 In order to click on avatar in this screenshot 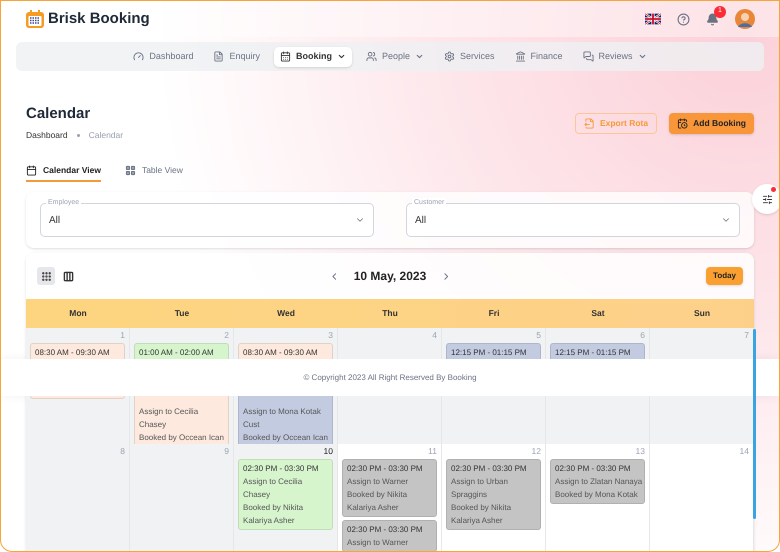, I will do `click(745, 19)`.